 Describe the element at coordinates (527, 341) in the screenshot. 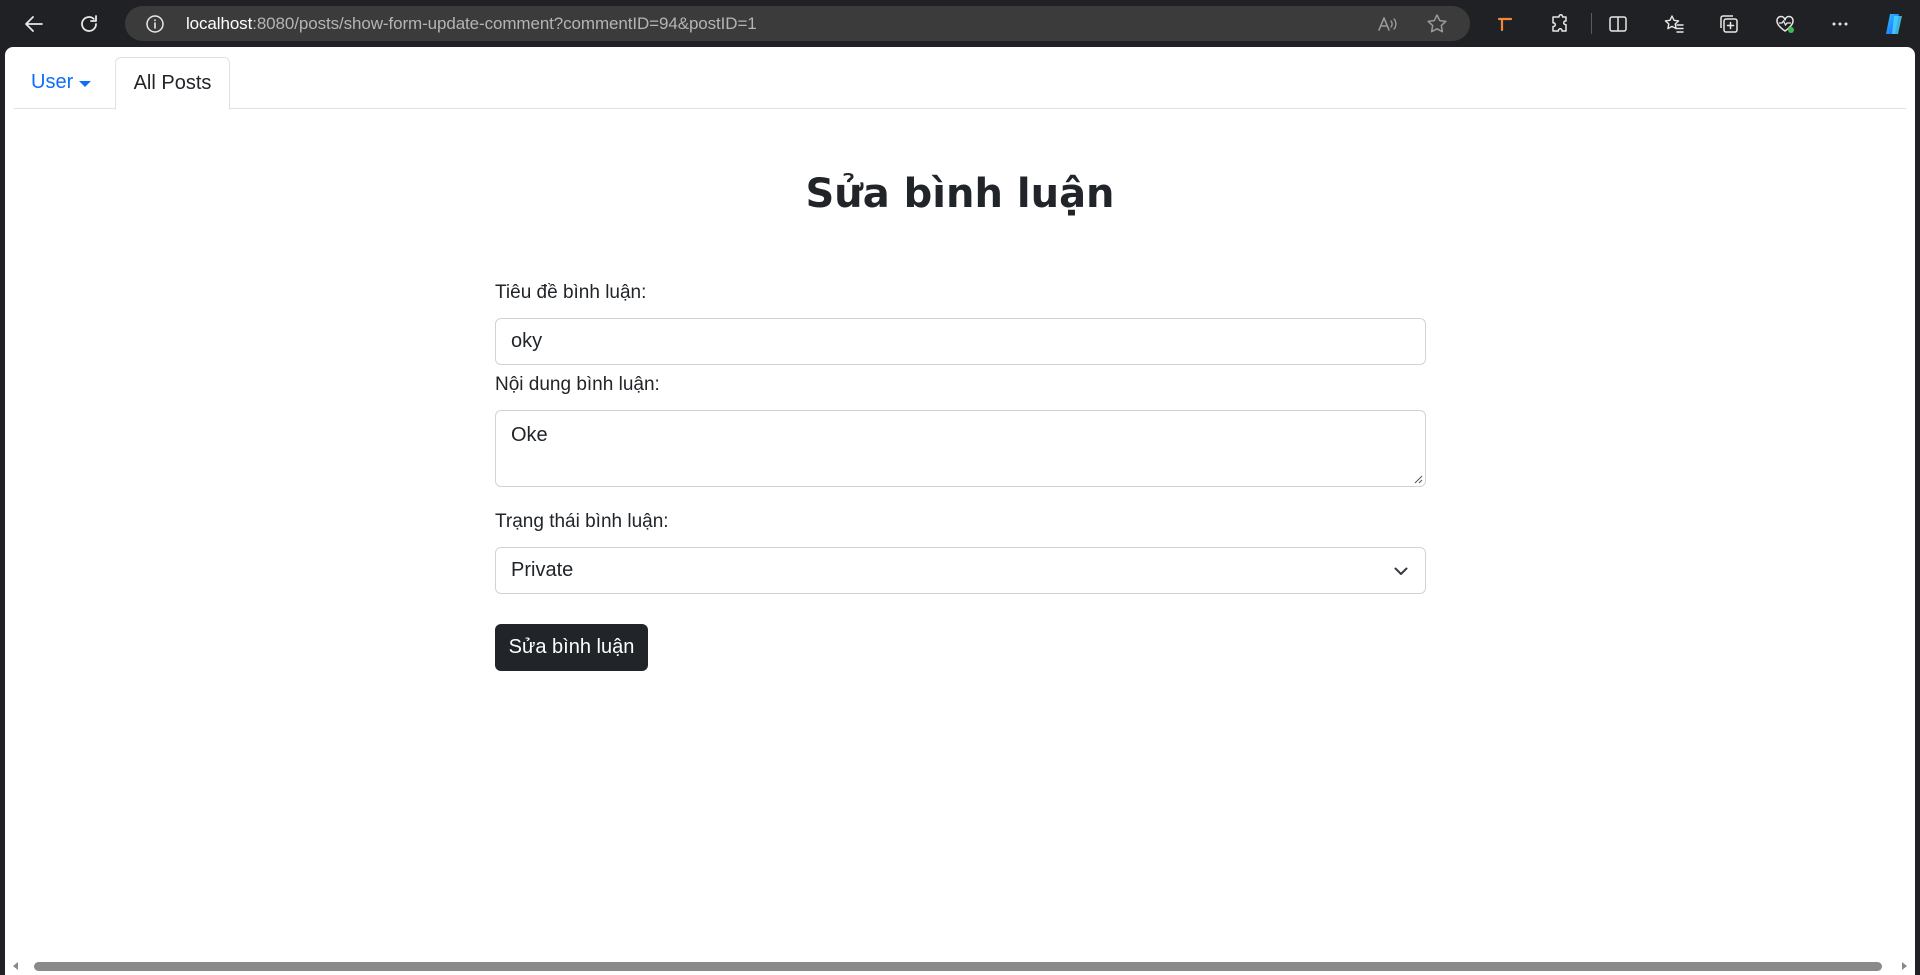

I see `comment-title-value: oky` at that location.